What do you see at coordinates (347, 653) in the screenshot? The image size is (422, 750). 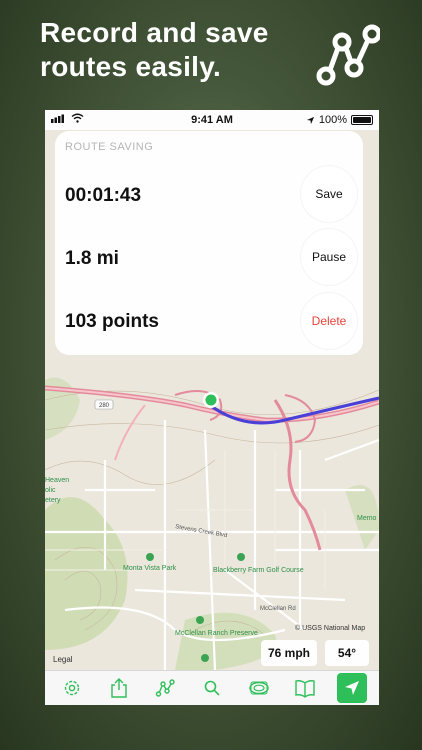 I see `temperature-readout: 54°` at bounding box center [347, 653].